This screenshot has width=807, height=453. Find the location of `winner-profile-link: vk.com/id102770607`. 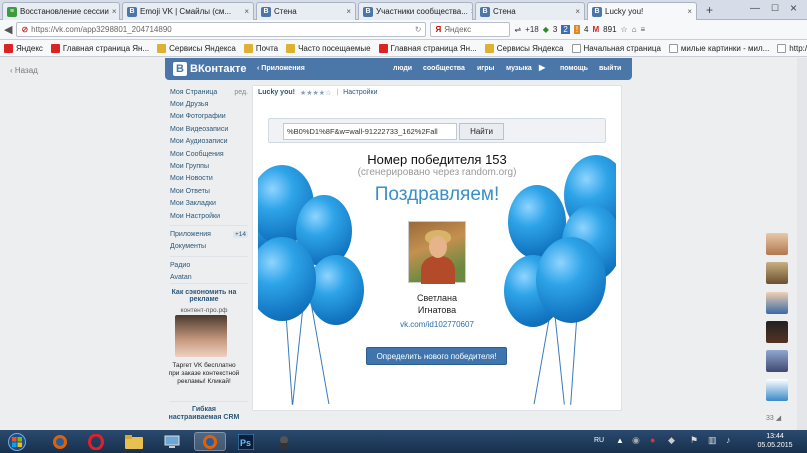

winner-profile-link: vk.com/id102770607 is located at coordinates (437, 324).